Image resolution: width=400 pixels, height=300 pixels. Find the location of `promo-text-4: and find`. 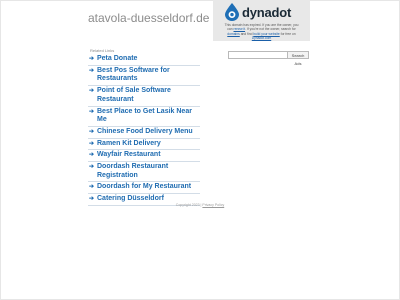

promo-text-4: and find is located at coordinates (246, 33).